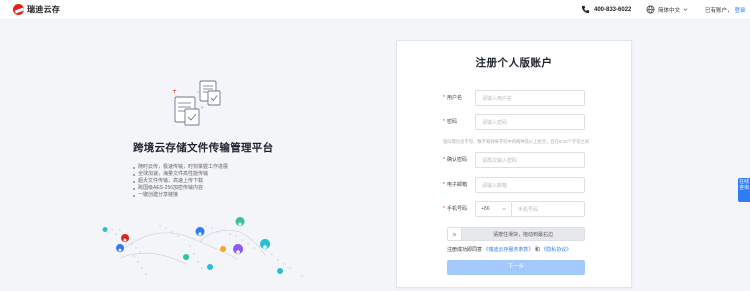  What do you see at coordinates (516, 141) in the screenshot?
I see `password-hint: 密码需包含字母，数字和特殊字符中的两种及以上组合，且在8-32个字符之间` at bounding box center [516, 141].